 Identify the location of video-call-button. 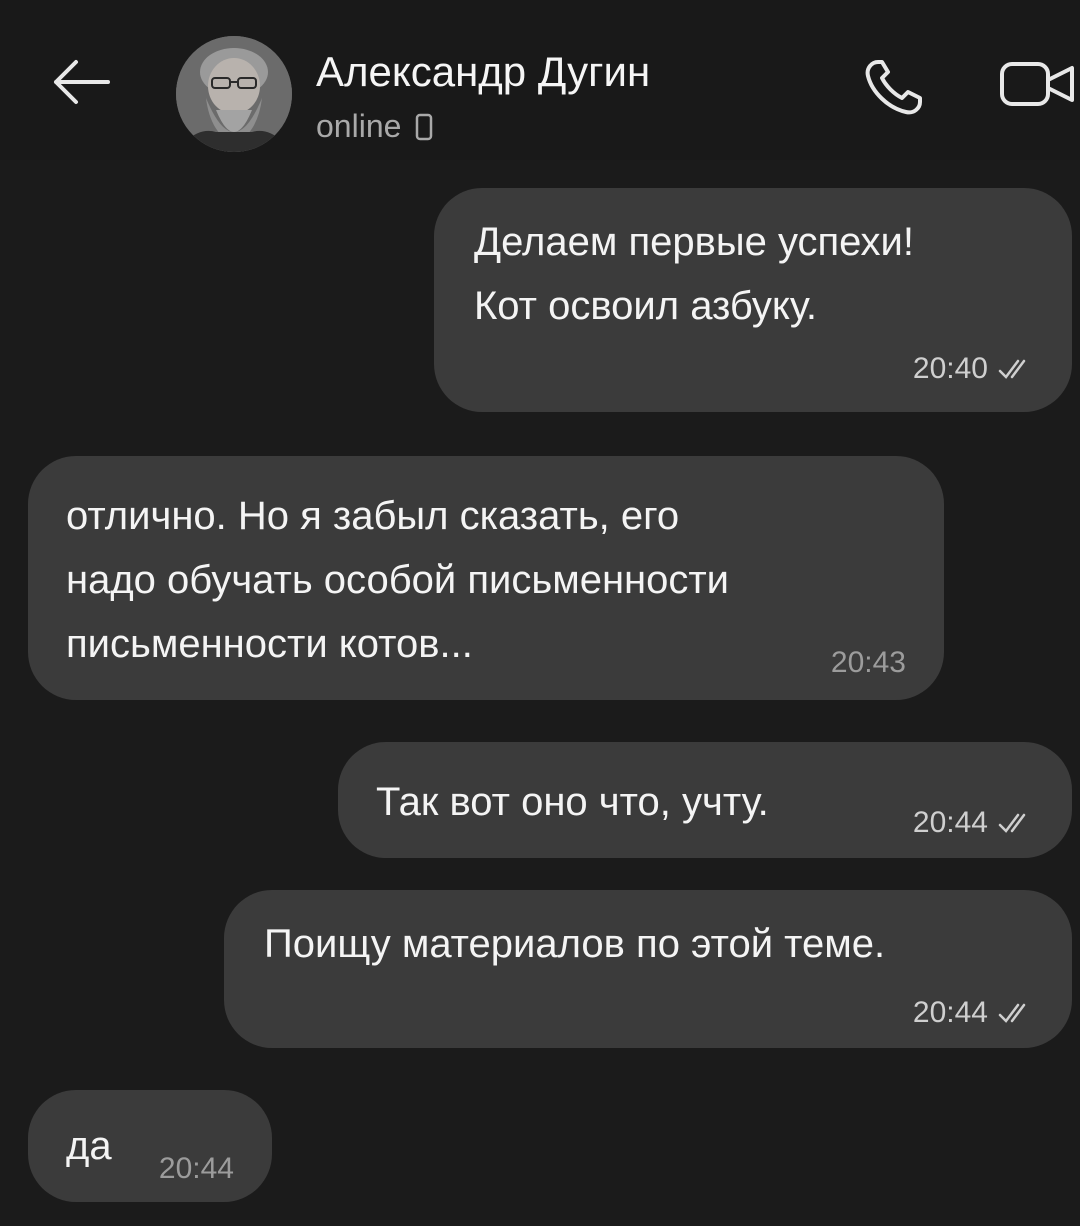
(1038, 85).